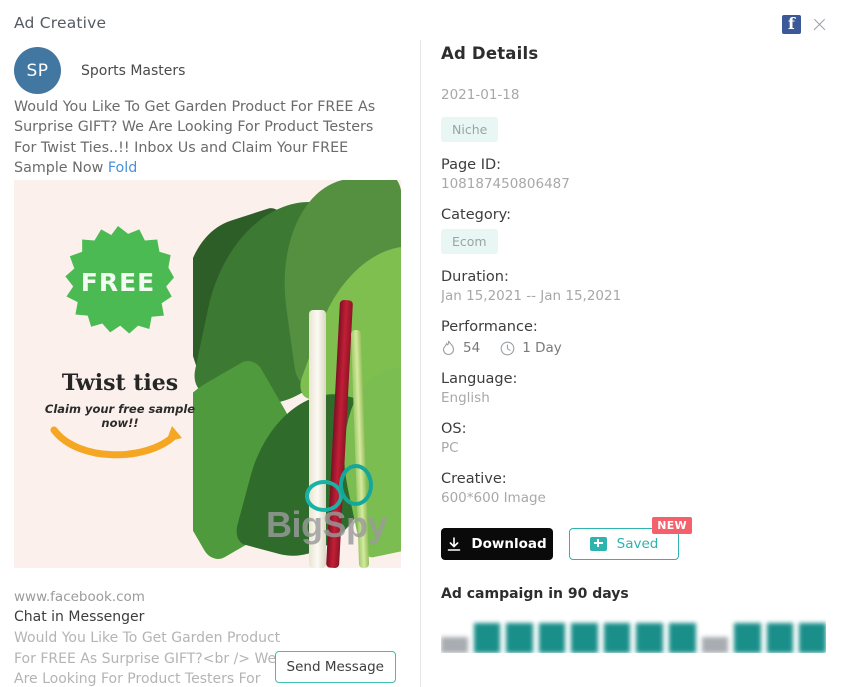 The width and height of the screenshot is (841, 687). Describe the element at coordinates (123, 168) in the screenshot. I see `fold-link: Fold` at that location.